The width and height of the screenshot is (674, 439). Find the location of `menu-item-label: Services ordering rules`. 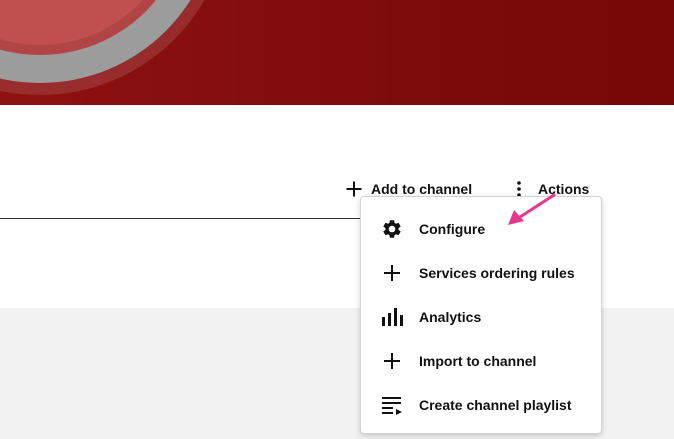

menu-item-label: Services ordering rules is located at coordinates (497, 273).